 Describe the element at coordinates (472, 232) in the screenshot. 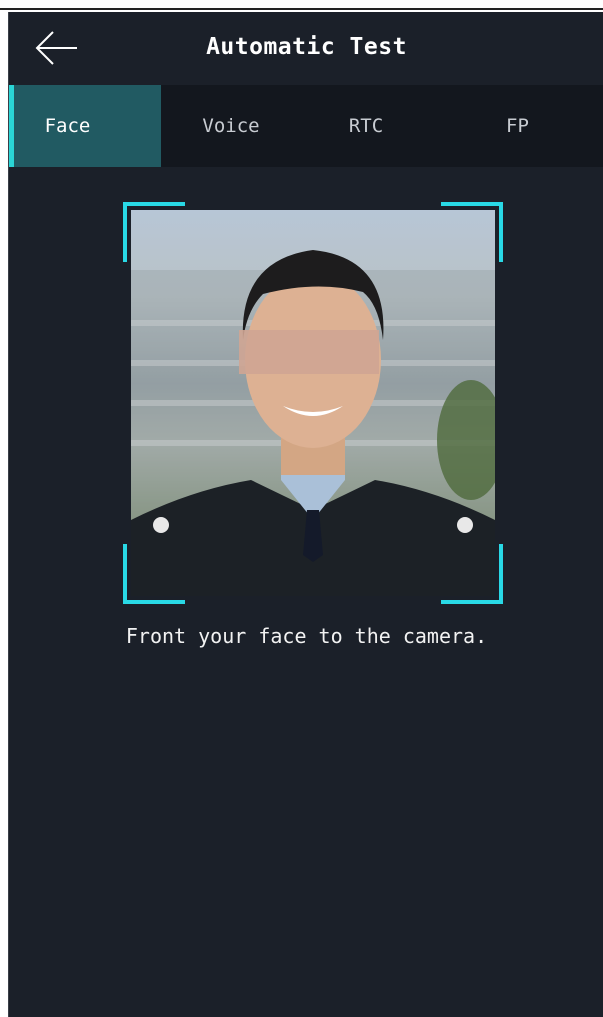

I see `frame-corner-top-right` at that location.